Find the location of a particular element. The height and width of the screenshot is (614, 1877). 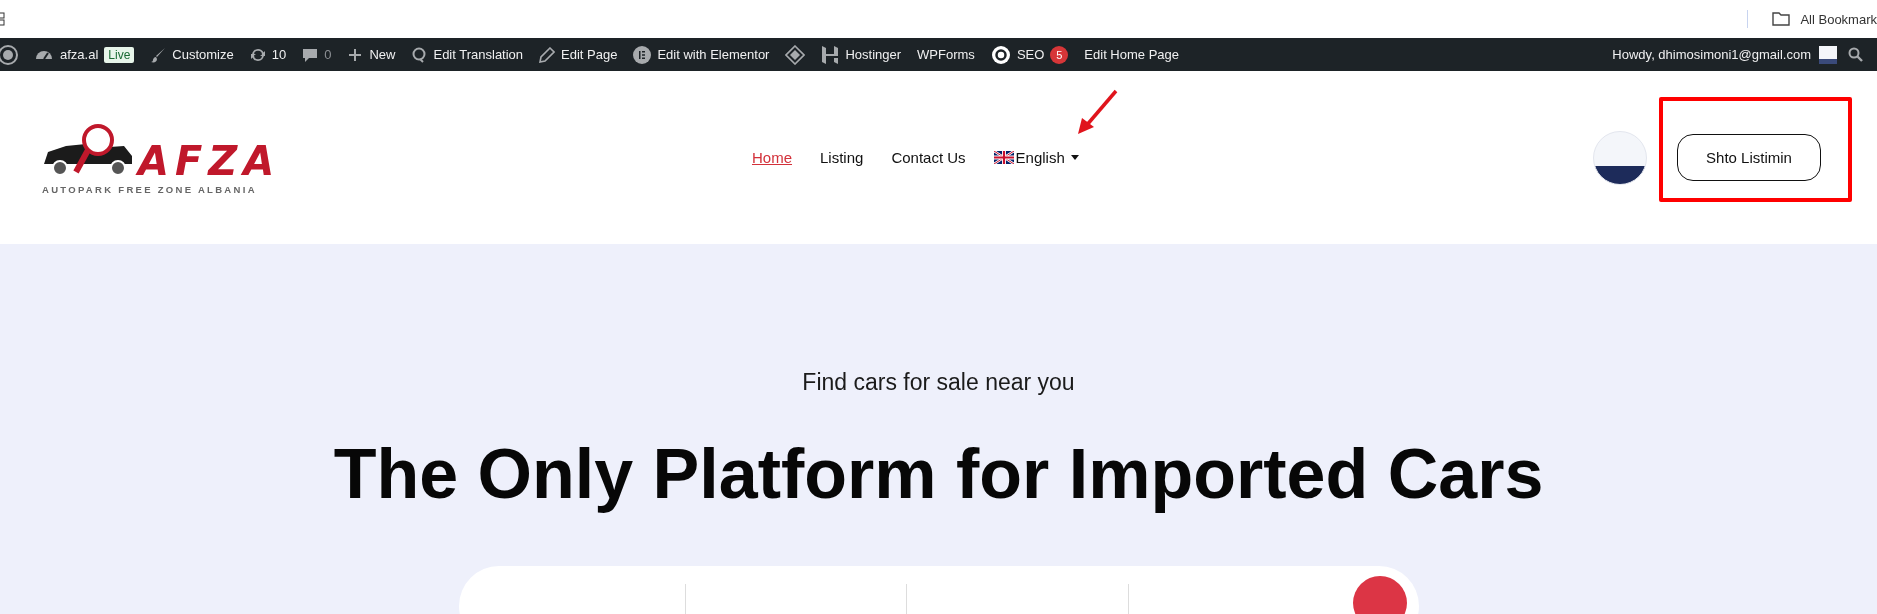

admin-bar-item: Edit Translation is located at coordinates (467, 54).